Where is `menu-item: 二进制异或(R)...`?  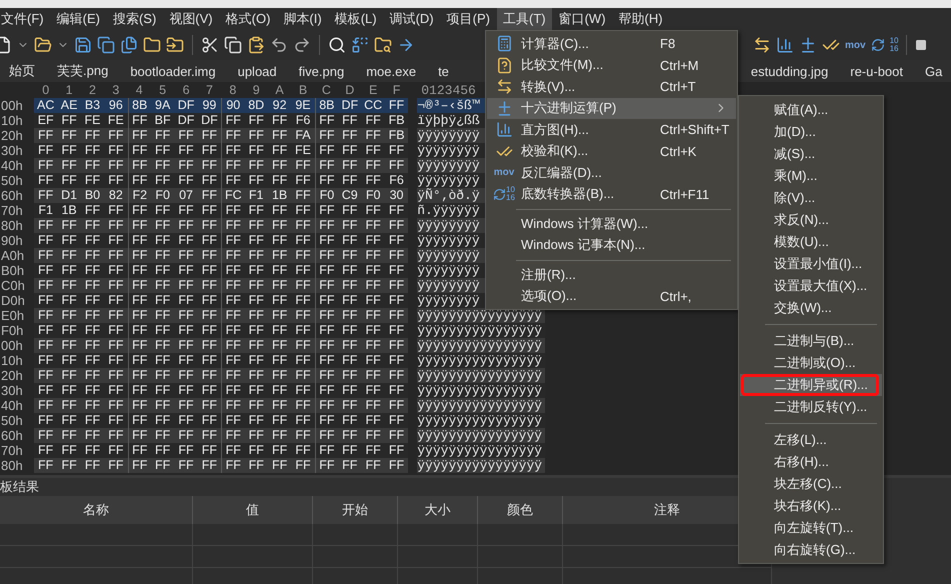 menu-item: 二进制异或(R)... is located at coordinates (811, 385).